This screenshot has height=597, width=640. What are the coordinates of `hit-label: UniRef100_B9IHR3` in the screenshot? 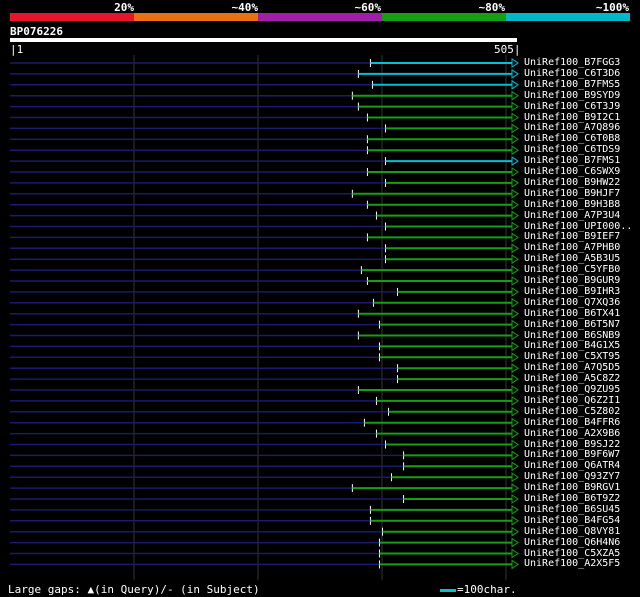 It's located at (572, 291).